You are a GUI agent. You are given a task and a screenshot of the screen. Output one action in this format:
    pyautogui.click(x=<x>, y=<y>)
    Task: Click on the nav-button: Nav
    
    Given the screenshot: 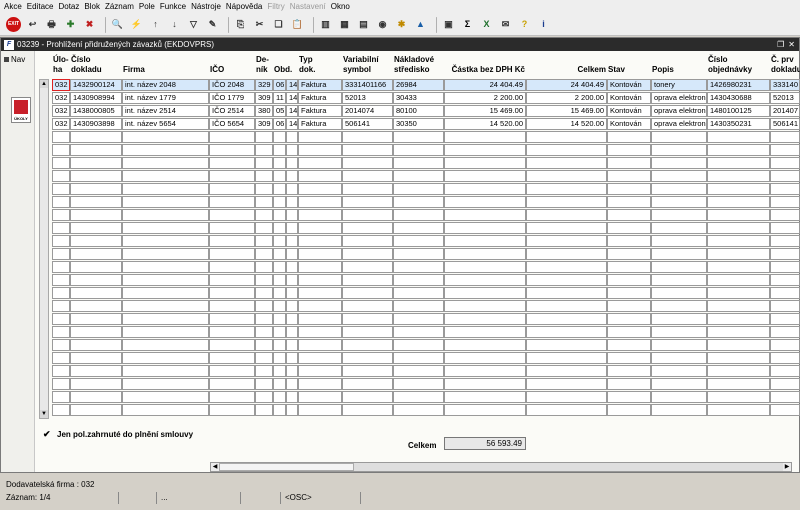 What is the action you would take?
    pyautogui.click(x=19, y=59)
    